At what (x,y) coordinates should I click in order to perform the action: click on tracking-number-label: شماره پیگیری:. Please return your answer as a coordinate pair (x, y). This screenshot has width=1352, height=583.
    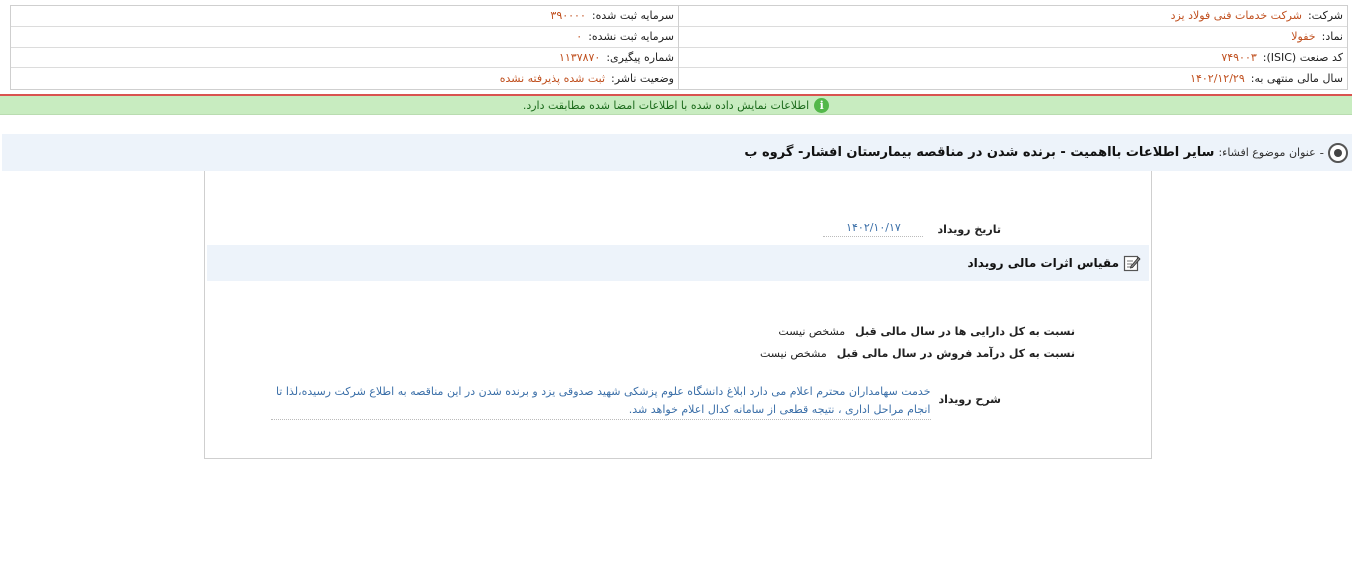
    Looking at the image, I should click on (640, 57).